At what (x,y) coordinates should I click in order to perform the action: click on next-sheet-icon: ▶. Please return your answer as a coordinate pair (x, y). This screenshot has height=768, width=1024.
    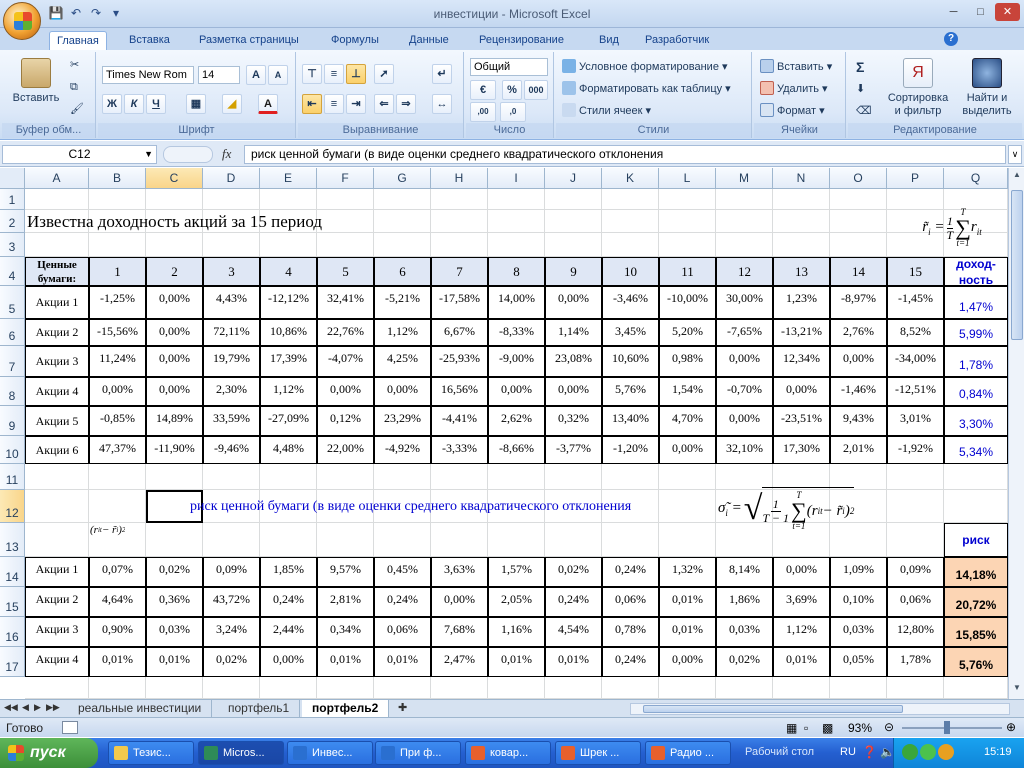
    Looking at the image, I should click on (37, 707).